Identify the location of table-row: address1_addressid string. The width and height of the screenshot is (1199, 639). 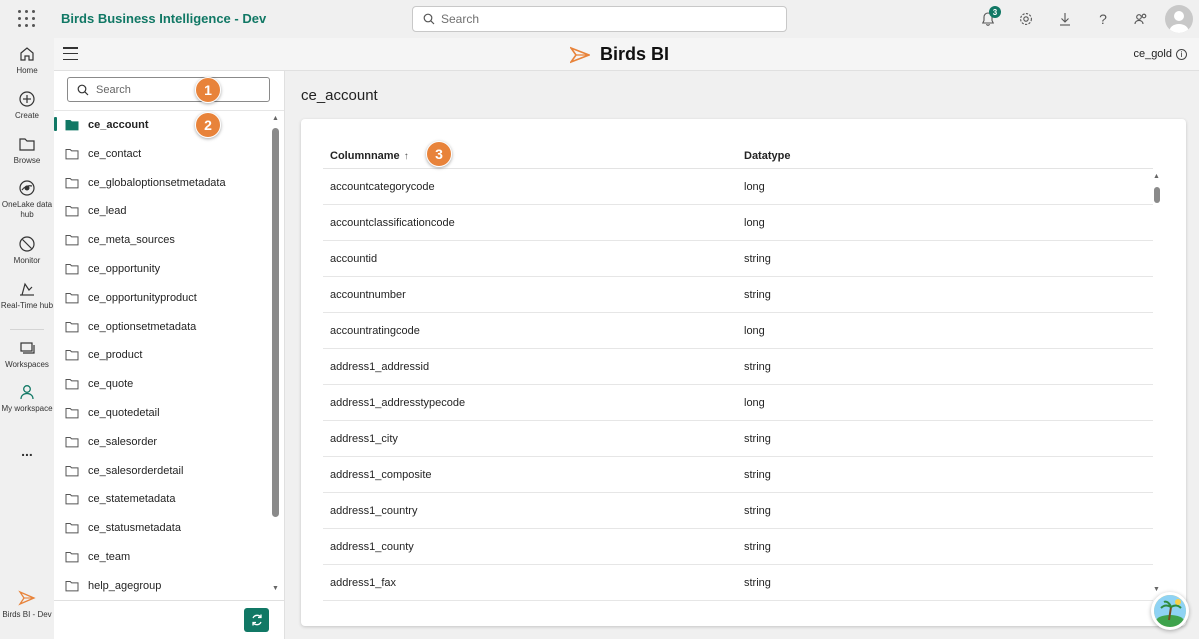
(738, 367).